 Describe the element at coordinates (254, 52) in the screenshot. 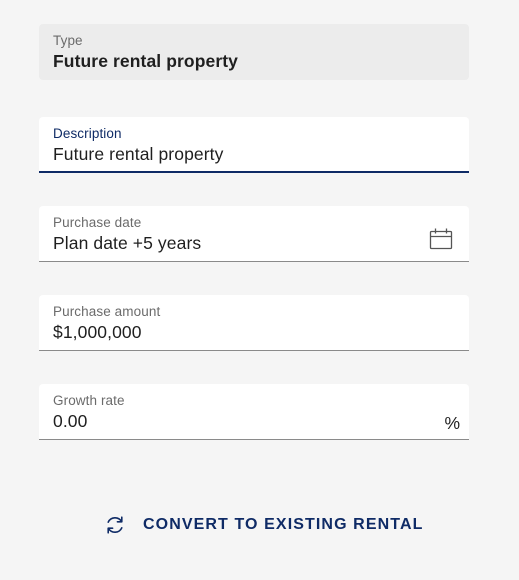

I see `type-field: Type Future rental property` at that location.